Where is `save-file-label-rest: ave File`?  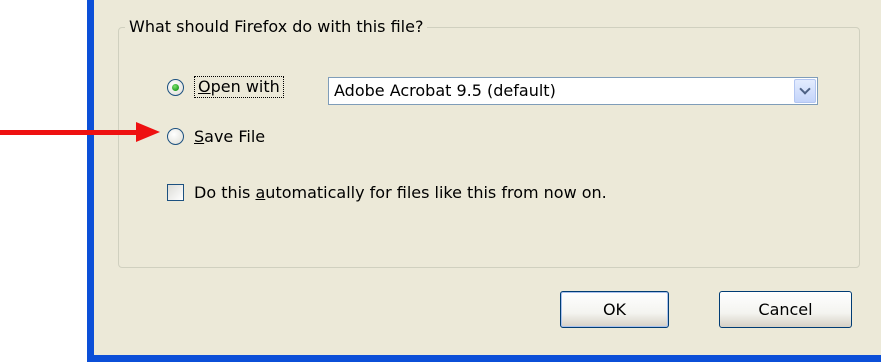 save-file-label-rest: ave File is located at coordinates (235, 136).